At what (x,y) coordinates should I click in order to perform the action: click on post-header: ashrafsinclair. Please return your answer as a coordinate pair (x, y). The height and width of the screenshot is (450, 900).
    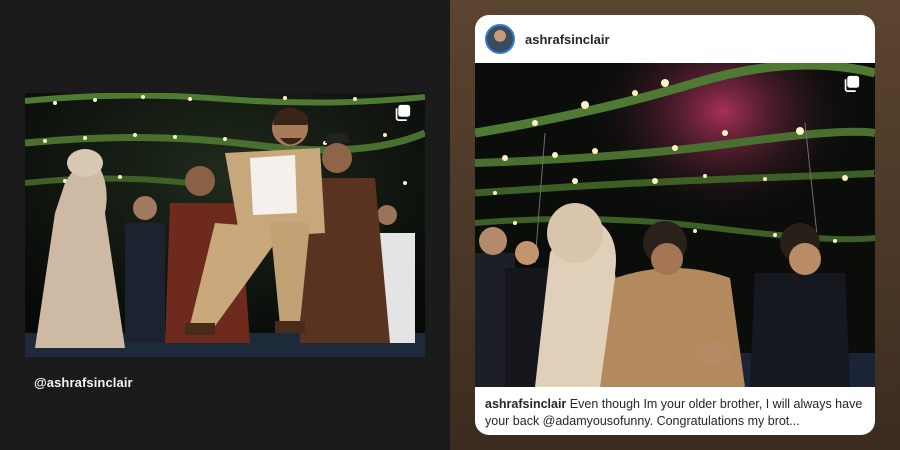
    Looking at the image, I should click on (675, 39).